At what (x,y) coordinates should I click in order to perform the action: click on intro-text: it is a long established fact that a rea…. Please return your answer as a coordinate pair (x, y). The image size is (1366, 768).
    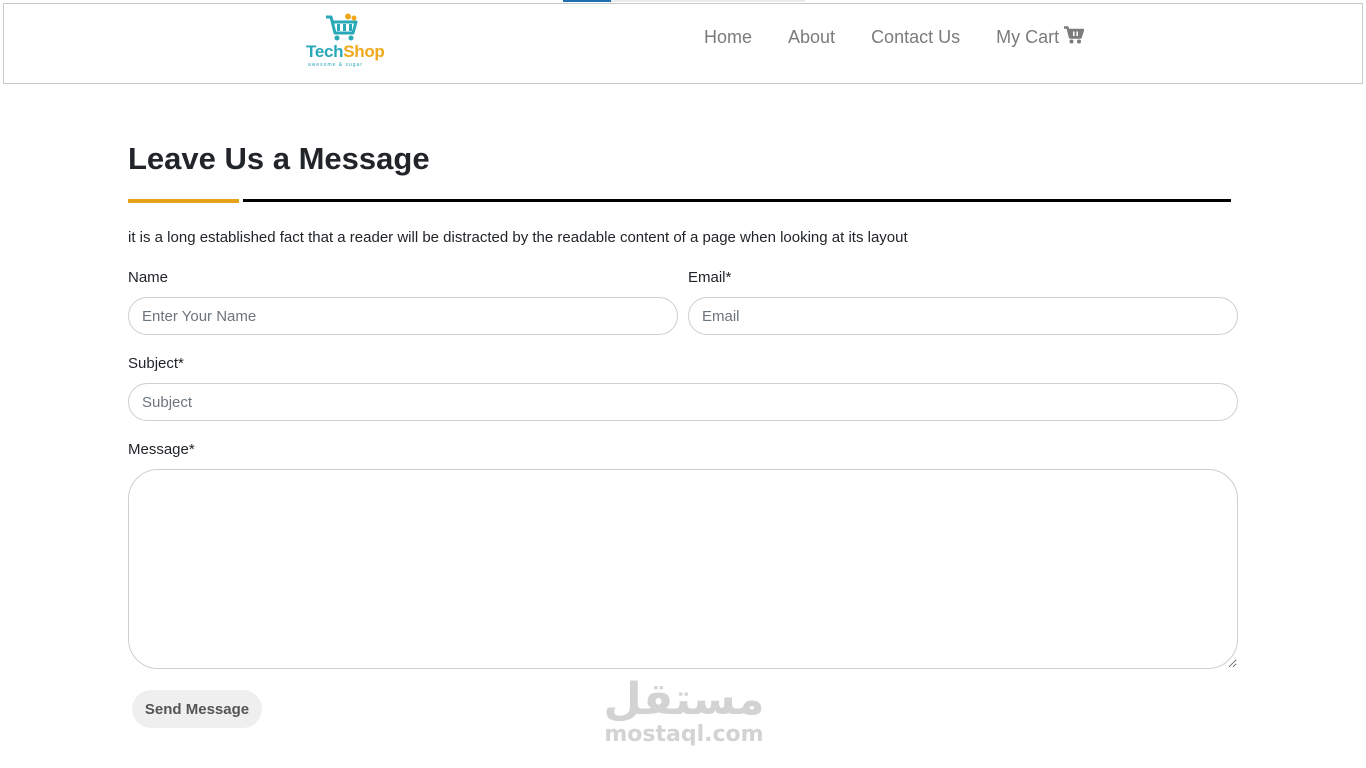
    Looking at the image, I should click on (518, 237).